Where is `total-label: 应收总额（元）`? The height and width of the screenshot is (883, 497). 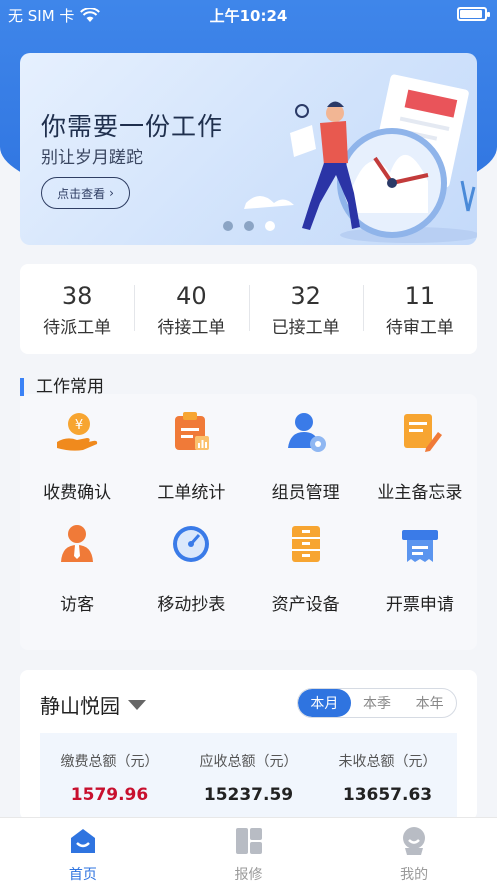
total-label: 应收总额（元） is located at coordinates (248, 762).